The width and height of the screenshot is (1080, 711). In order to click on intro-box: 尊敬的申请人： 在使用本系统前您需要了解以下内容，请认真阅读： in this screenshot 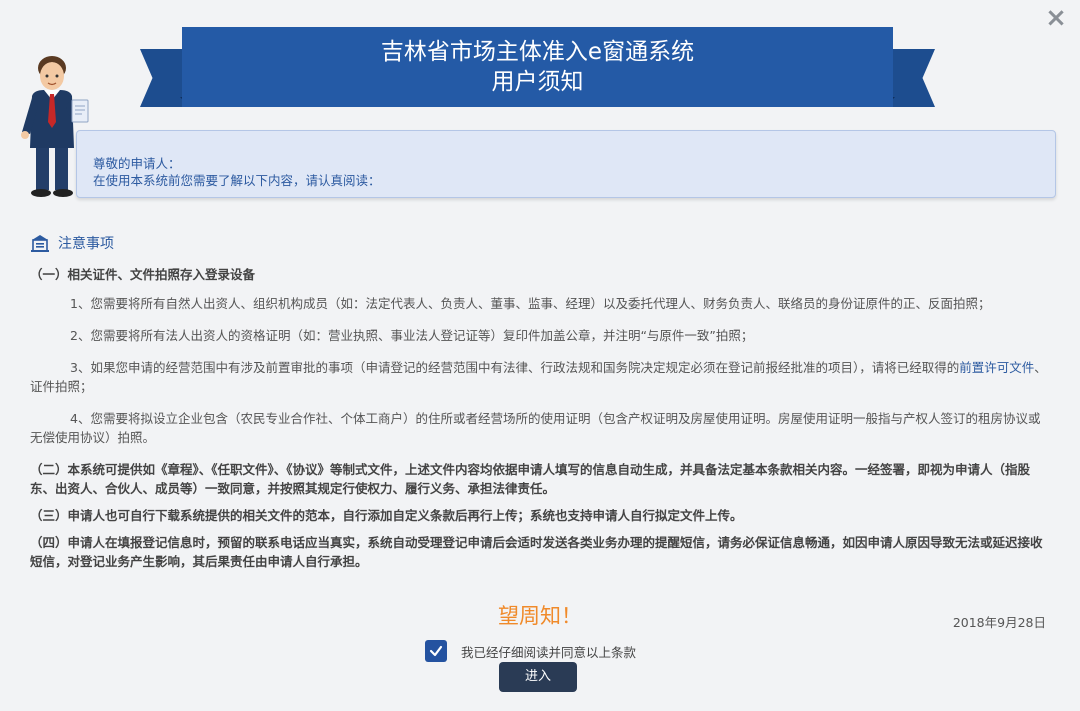, I will do `click(566, 164)`.